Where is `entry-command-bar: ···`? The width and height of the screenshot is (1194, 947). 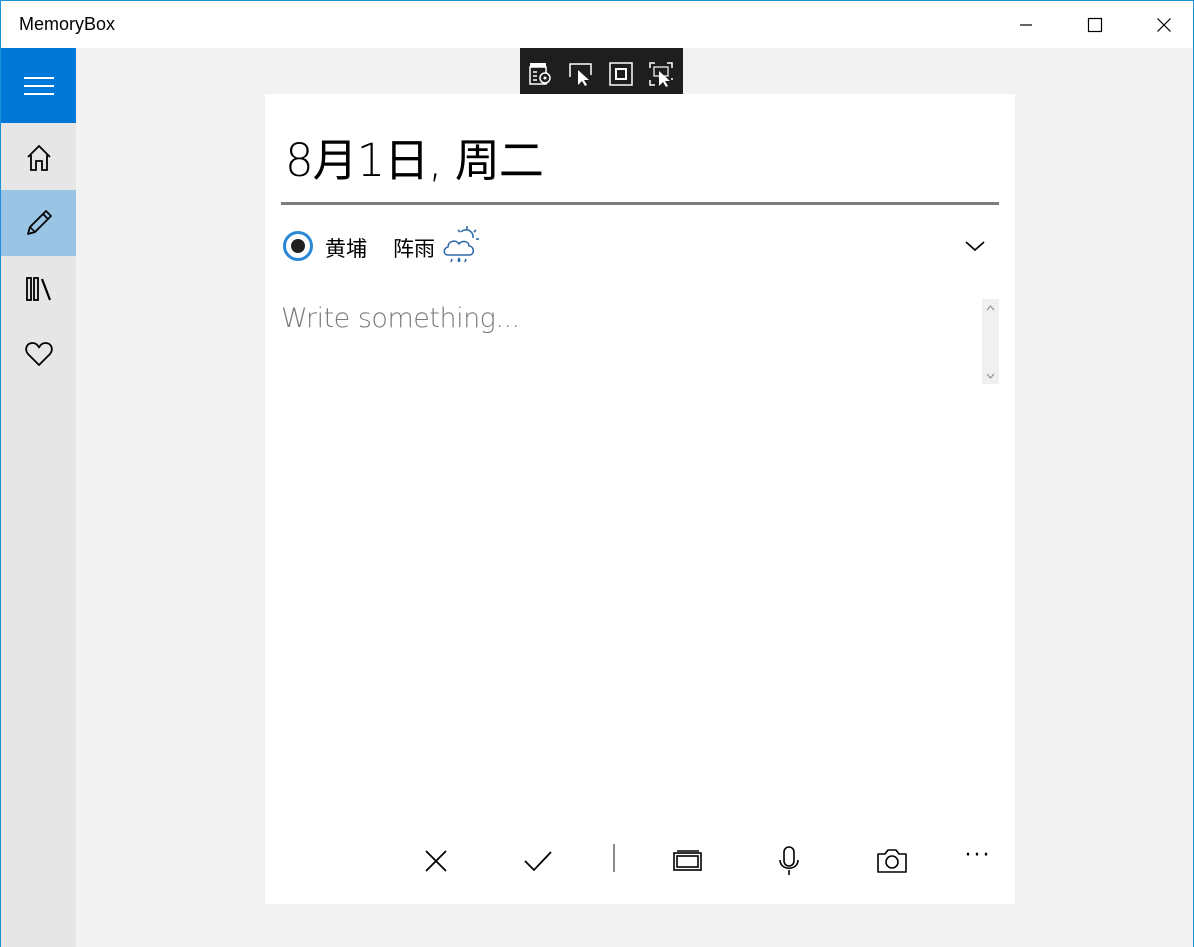
entry-command-bar: ··· is located at coordinates (640, 860).